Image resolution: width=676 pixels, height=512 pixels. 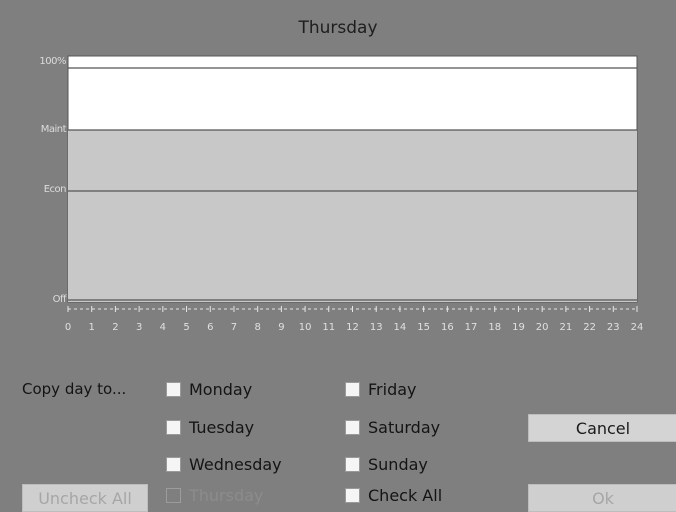 What do you see at coordinates (222, 427) in the screenshot?
I see `tuesday-label: Tuesday` at bounding box center [222, 427].